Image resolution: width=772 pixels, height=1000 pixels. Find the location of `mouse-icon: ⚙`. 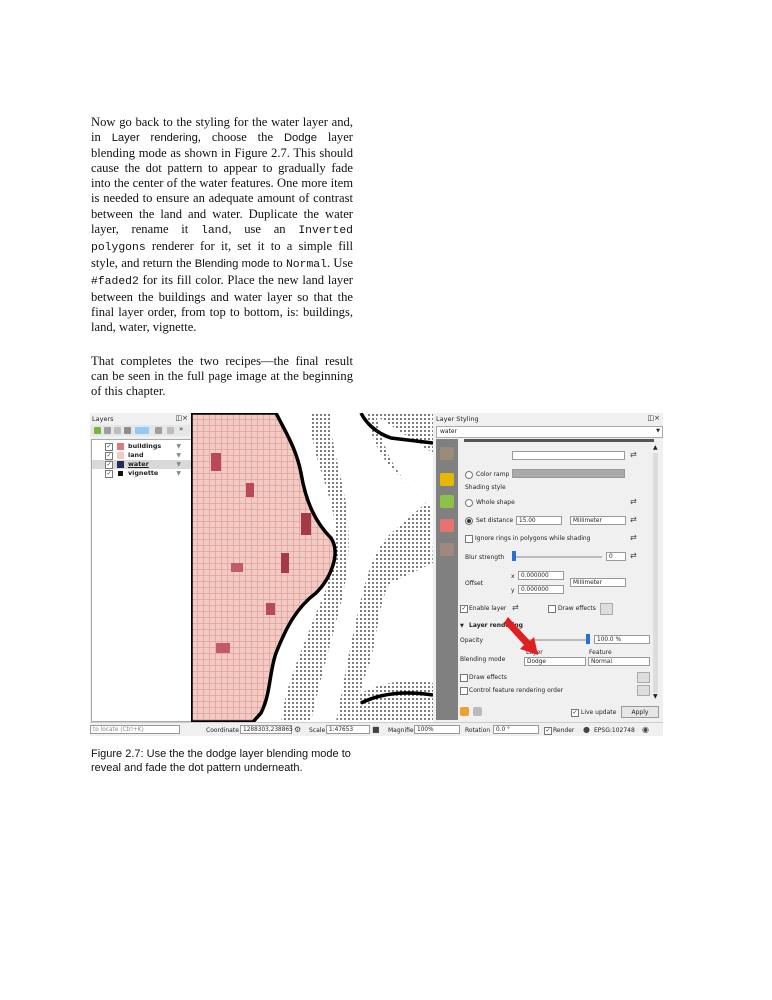

mouse-icon: ⚙ is located at coordinates (297, 729).